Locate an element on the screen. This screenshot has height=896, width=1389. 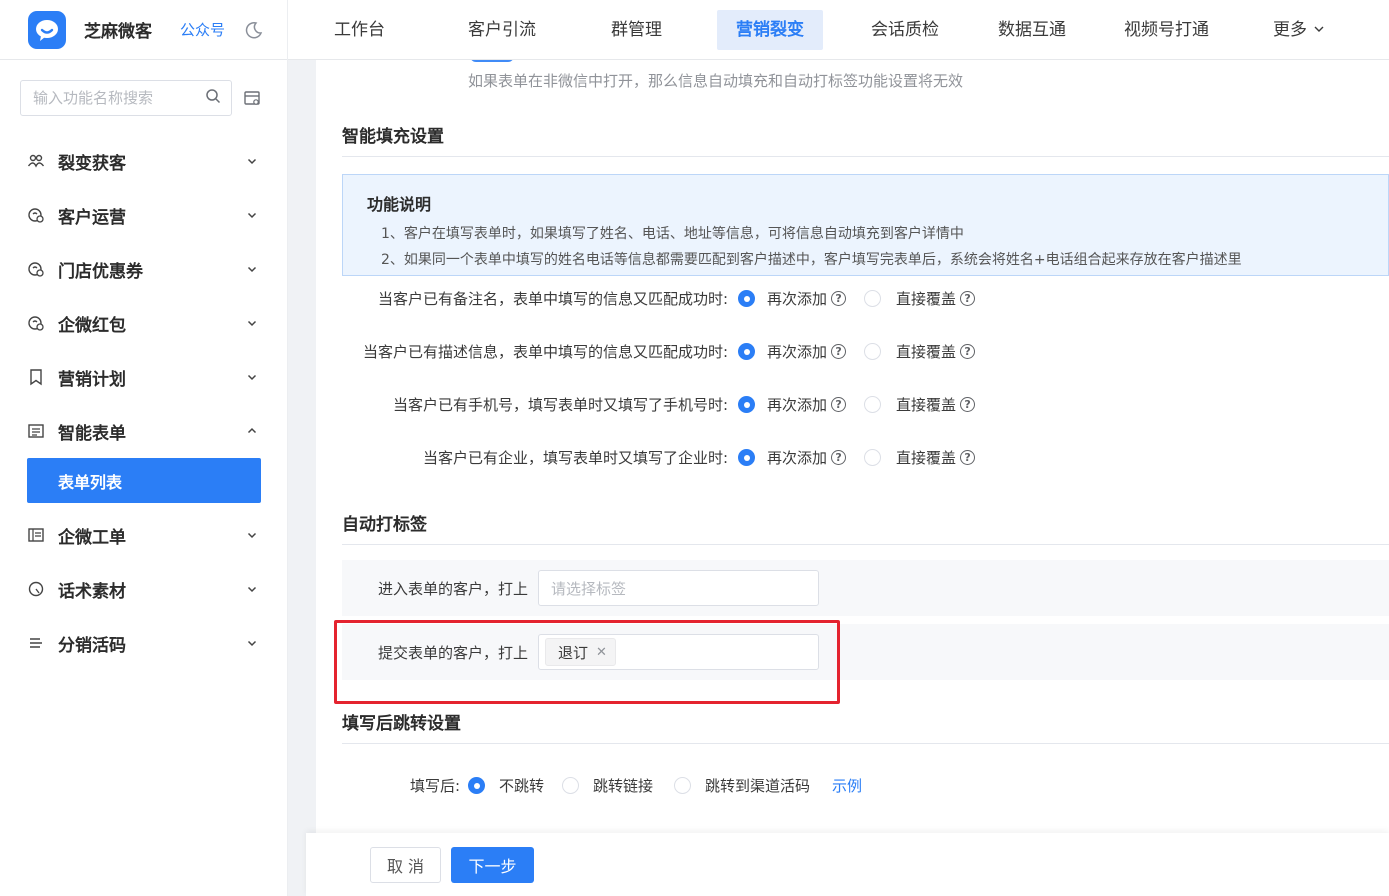
material-icon is located at coordinates (36, 589).